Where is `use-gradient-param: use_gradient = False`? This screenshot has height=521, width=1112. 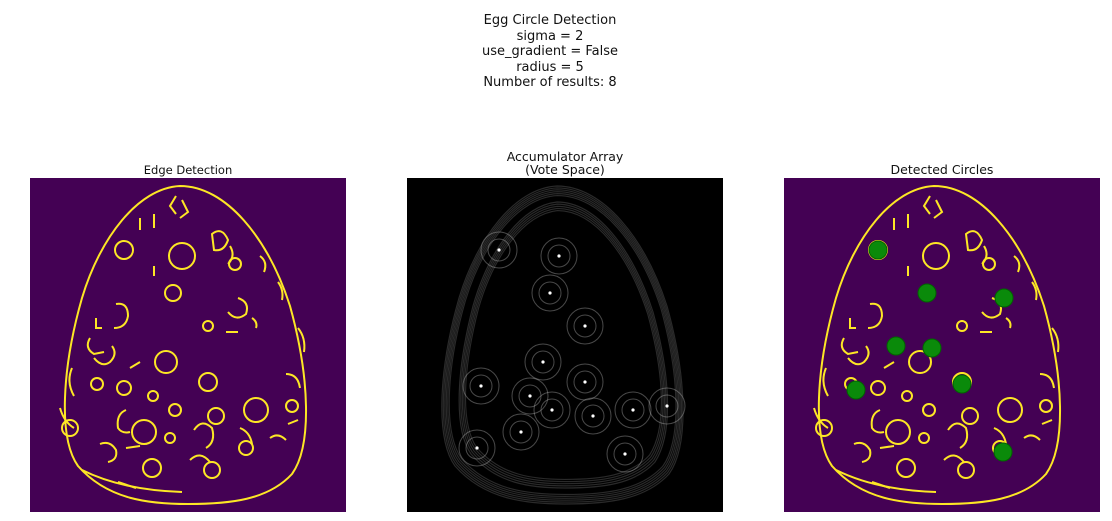 use-gradient-param: use_gradient = False is located at coordinates (550, 51).